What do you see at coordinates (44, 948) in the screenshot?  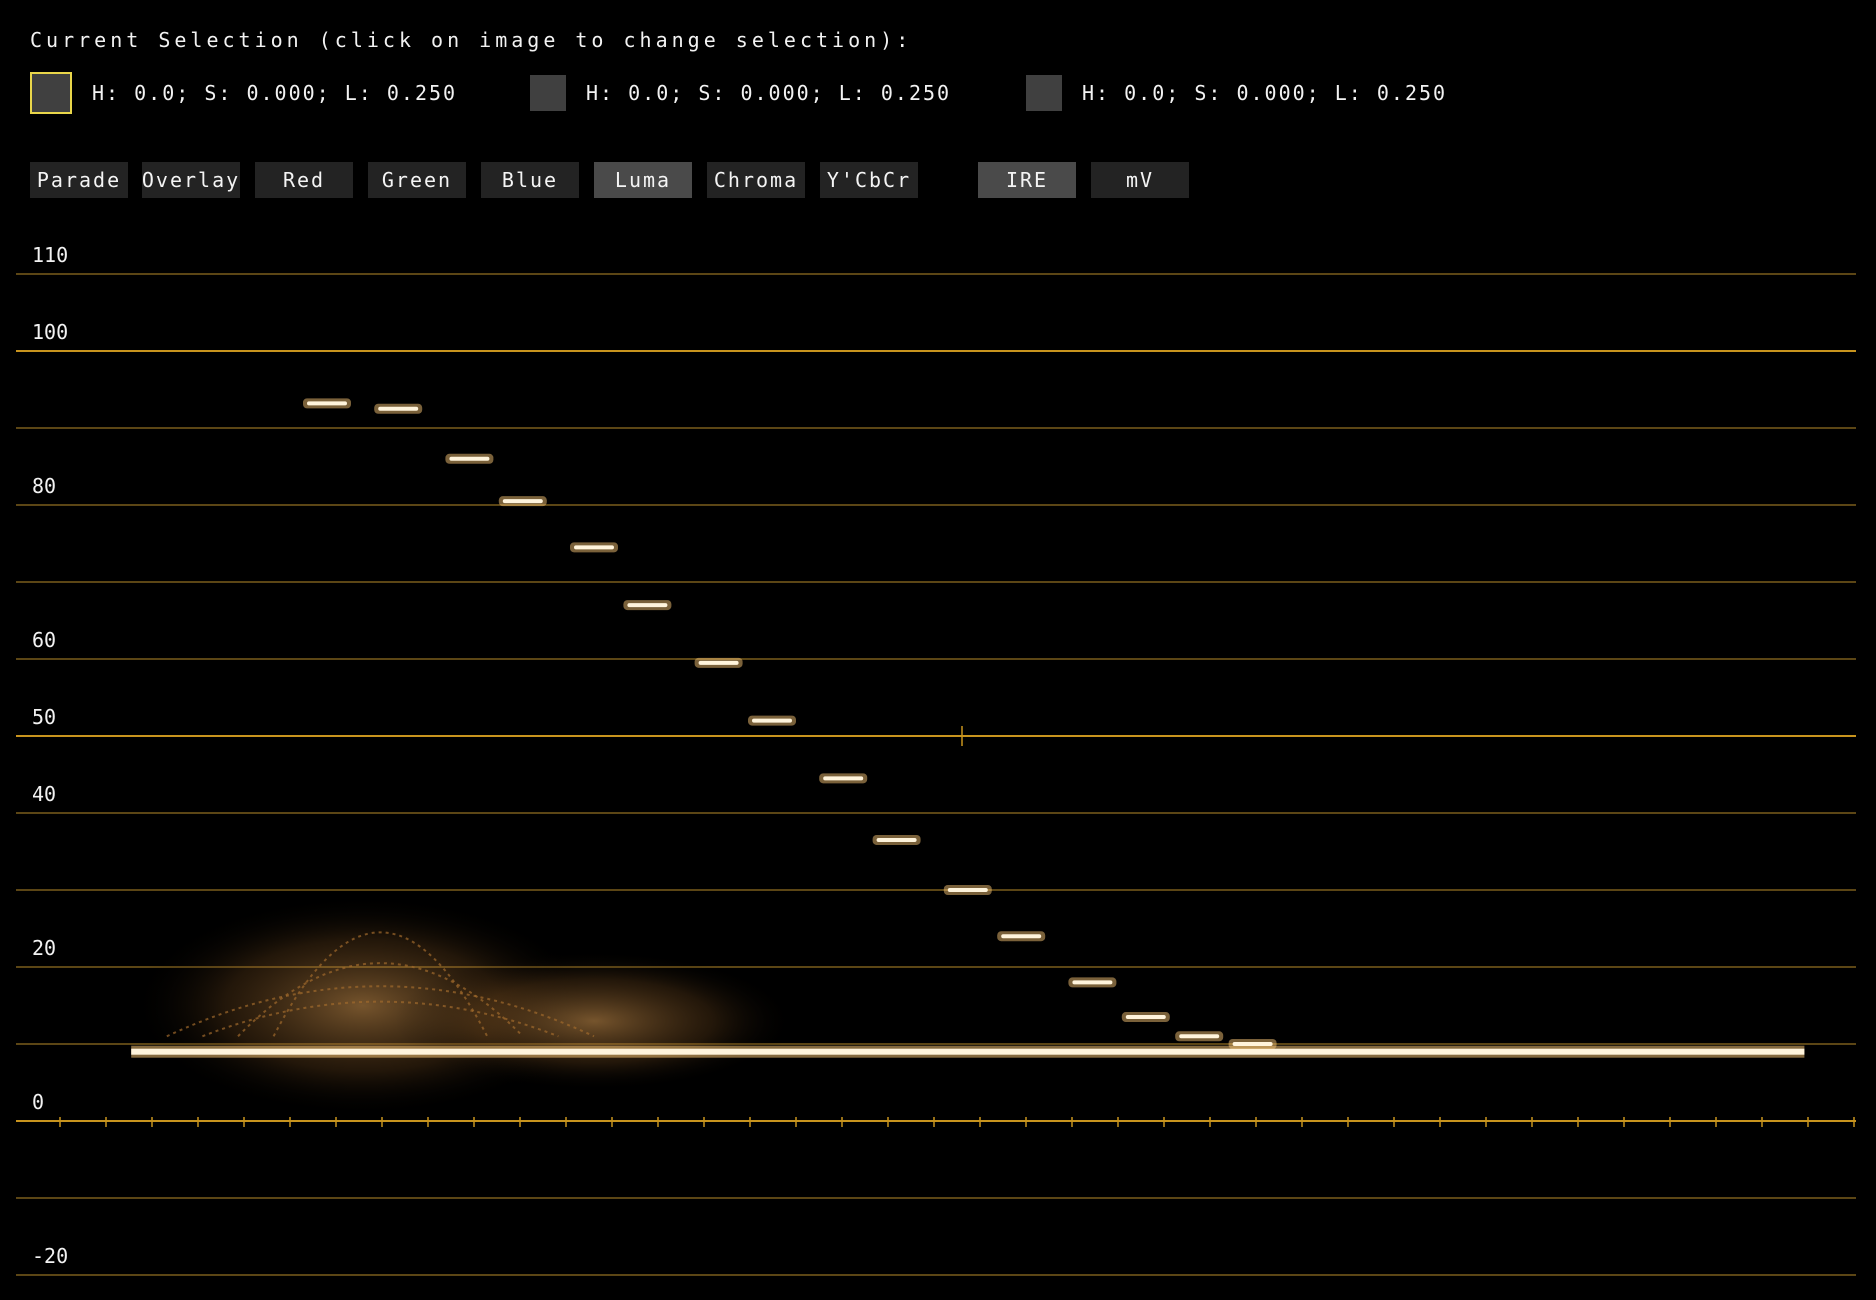 I see `y-tick-label: 20` at bounding box center [44, 948].